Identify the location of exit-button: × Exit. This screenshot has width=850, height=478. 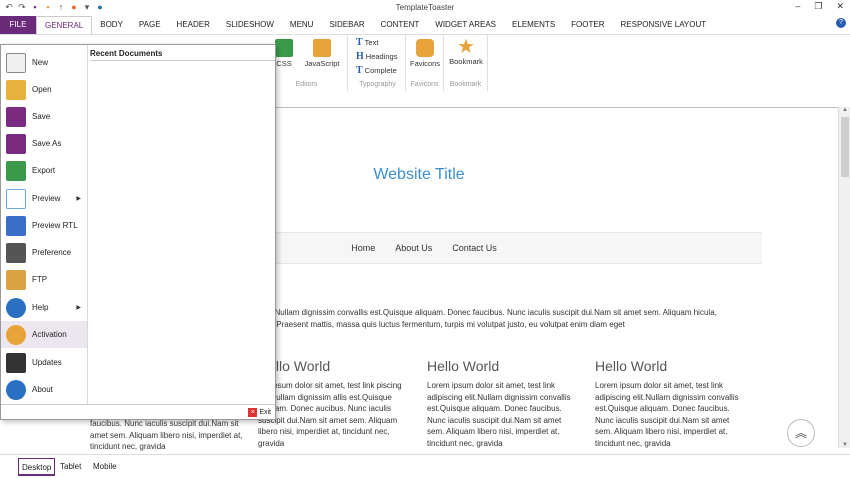
(259, 412).